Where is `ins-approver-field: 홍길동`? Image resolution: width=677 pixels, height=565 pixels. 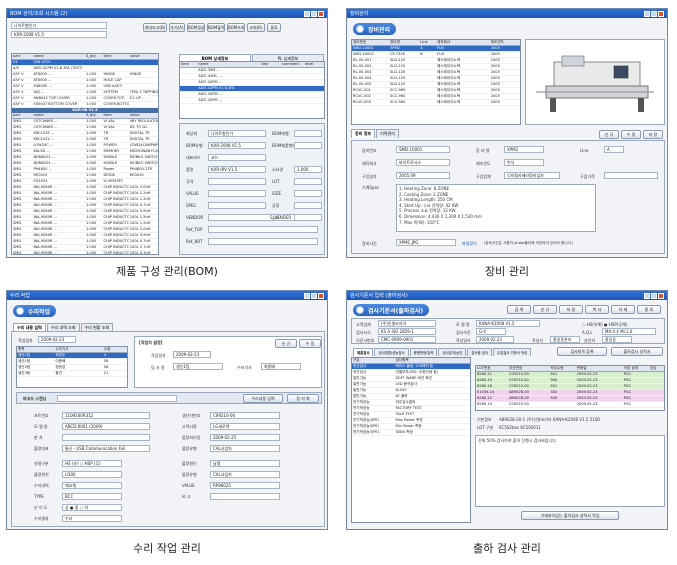
ins-approver-field: 홍길동 is located at coordinates (617, 339).